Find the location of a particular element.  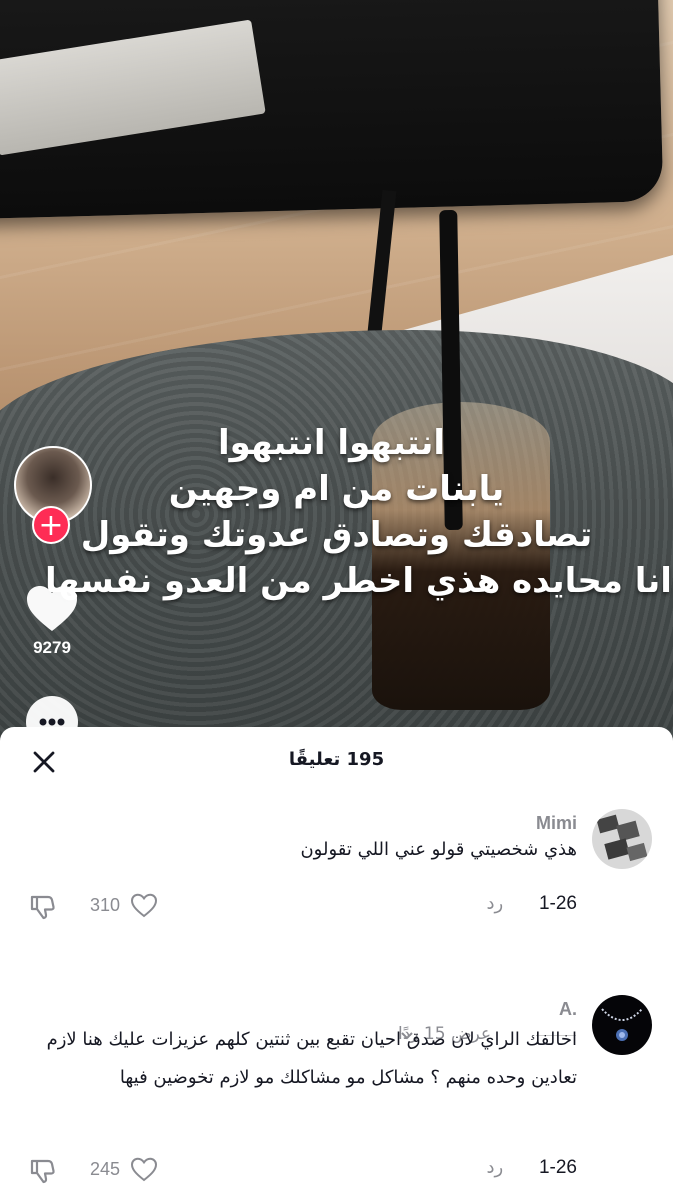

comment-username: A. is located at coordinates (568, 1009).